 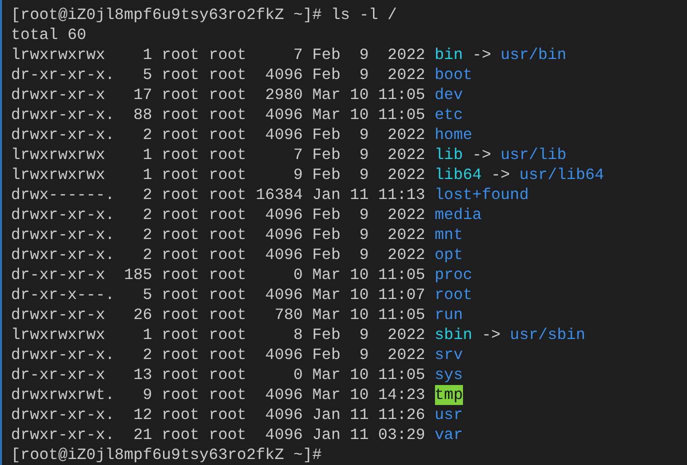 I want to click on symlink-name: lib64, so click(x=458, y=175).